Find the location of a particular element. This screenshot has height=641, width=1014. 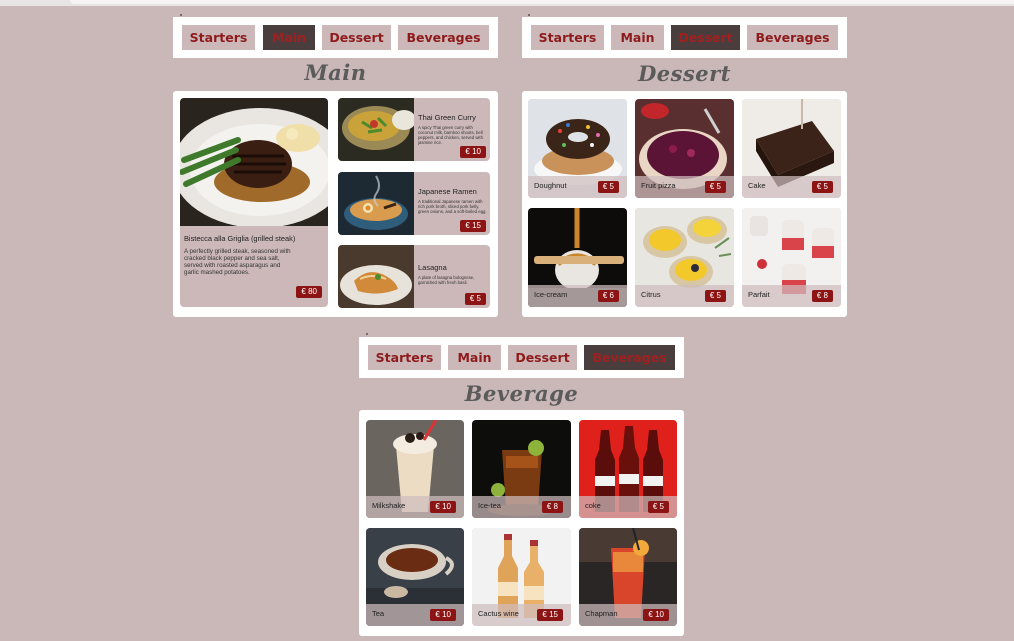

dessert-name-overlay: Ice-cream € 6 is located at coordinates (577, 296).